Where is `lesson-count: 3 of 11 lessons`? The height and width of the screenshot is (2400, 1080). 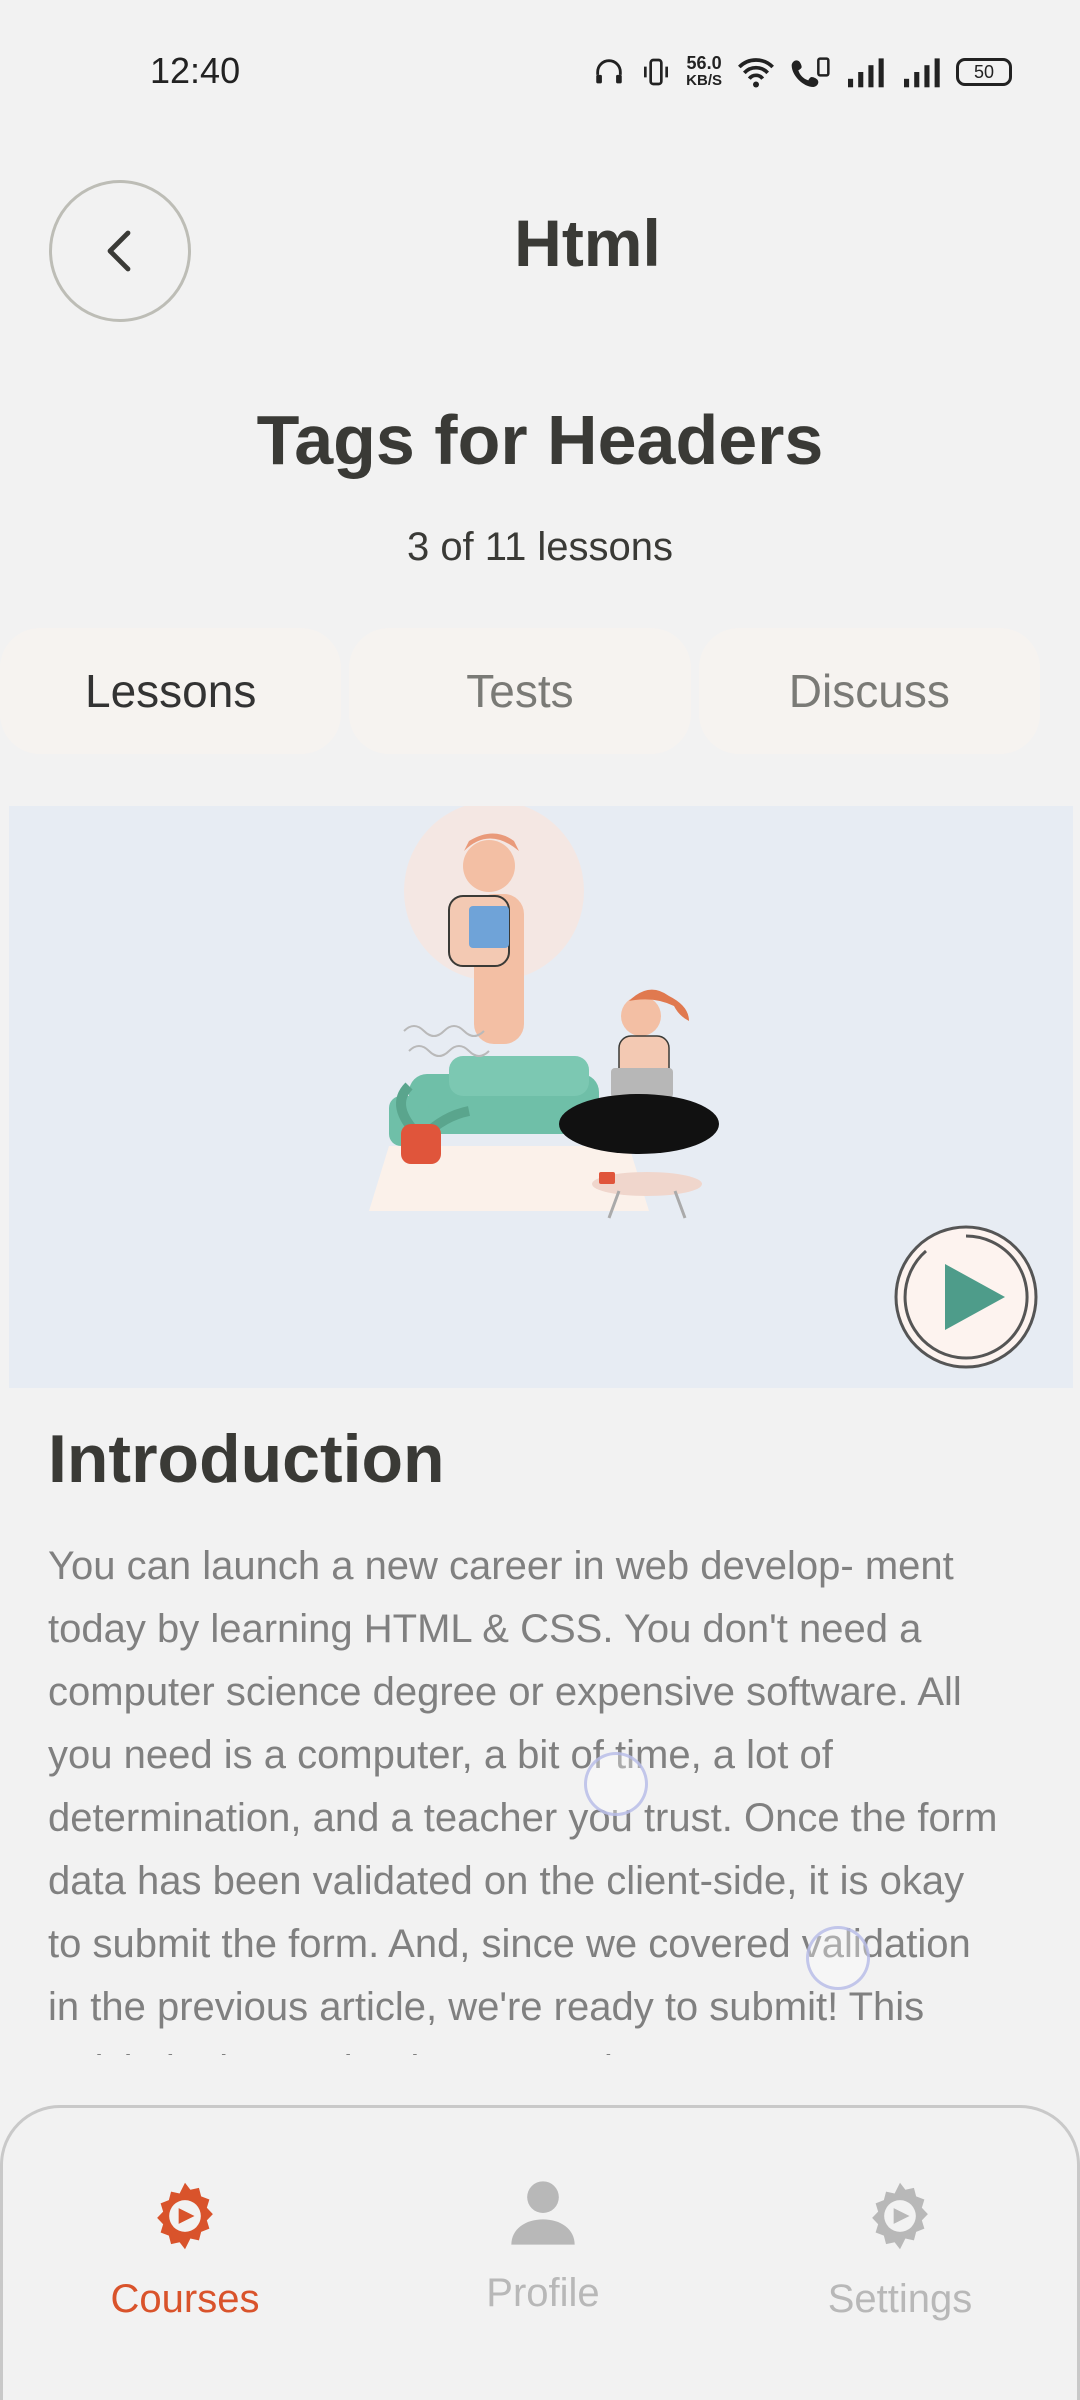
lesson-count: 3 of 11 lessons is located at coordinates (540, 547).